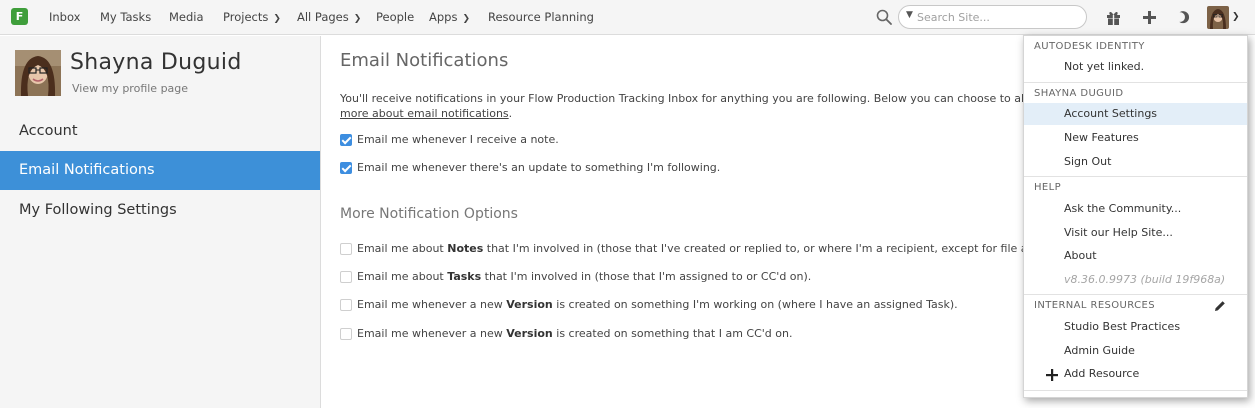 Image resolution: width=1255 pixels, height=408 pixels. What do you see at coordinates (186, 17) in the screenshot?
I see `nav-media: Media` at bounding box center [186, 17].